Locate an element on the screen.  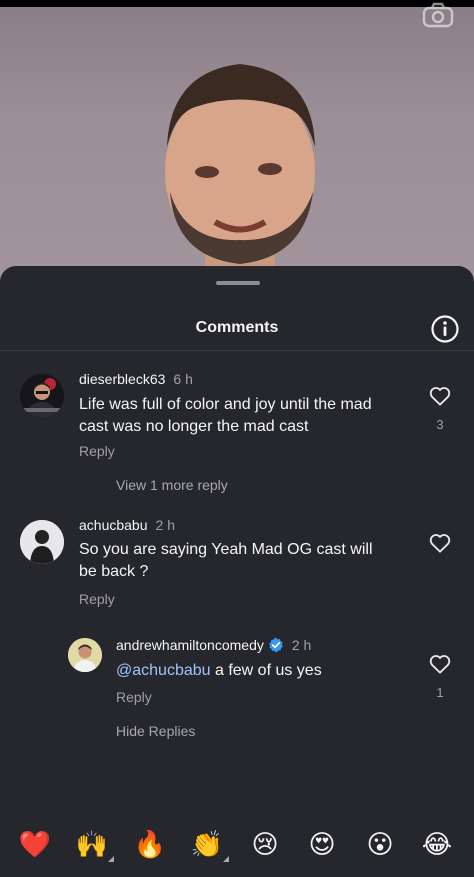
like-button: 3 is located at coordinates (440, 409).